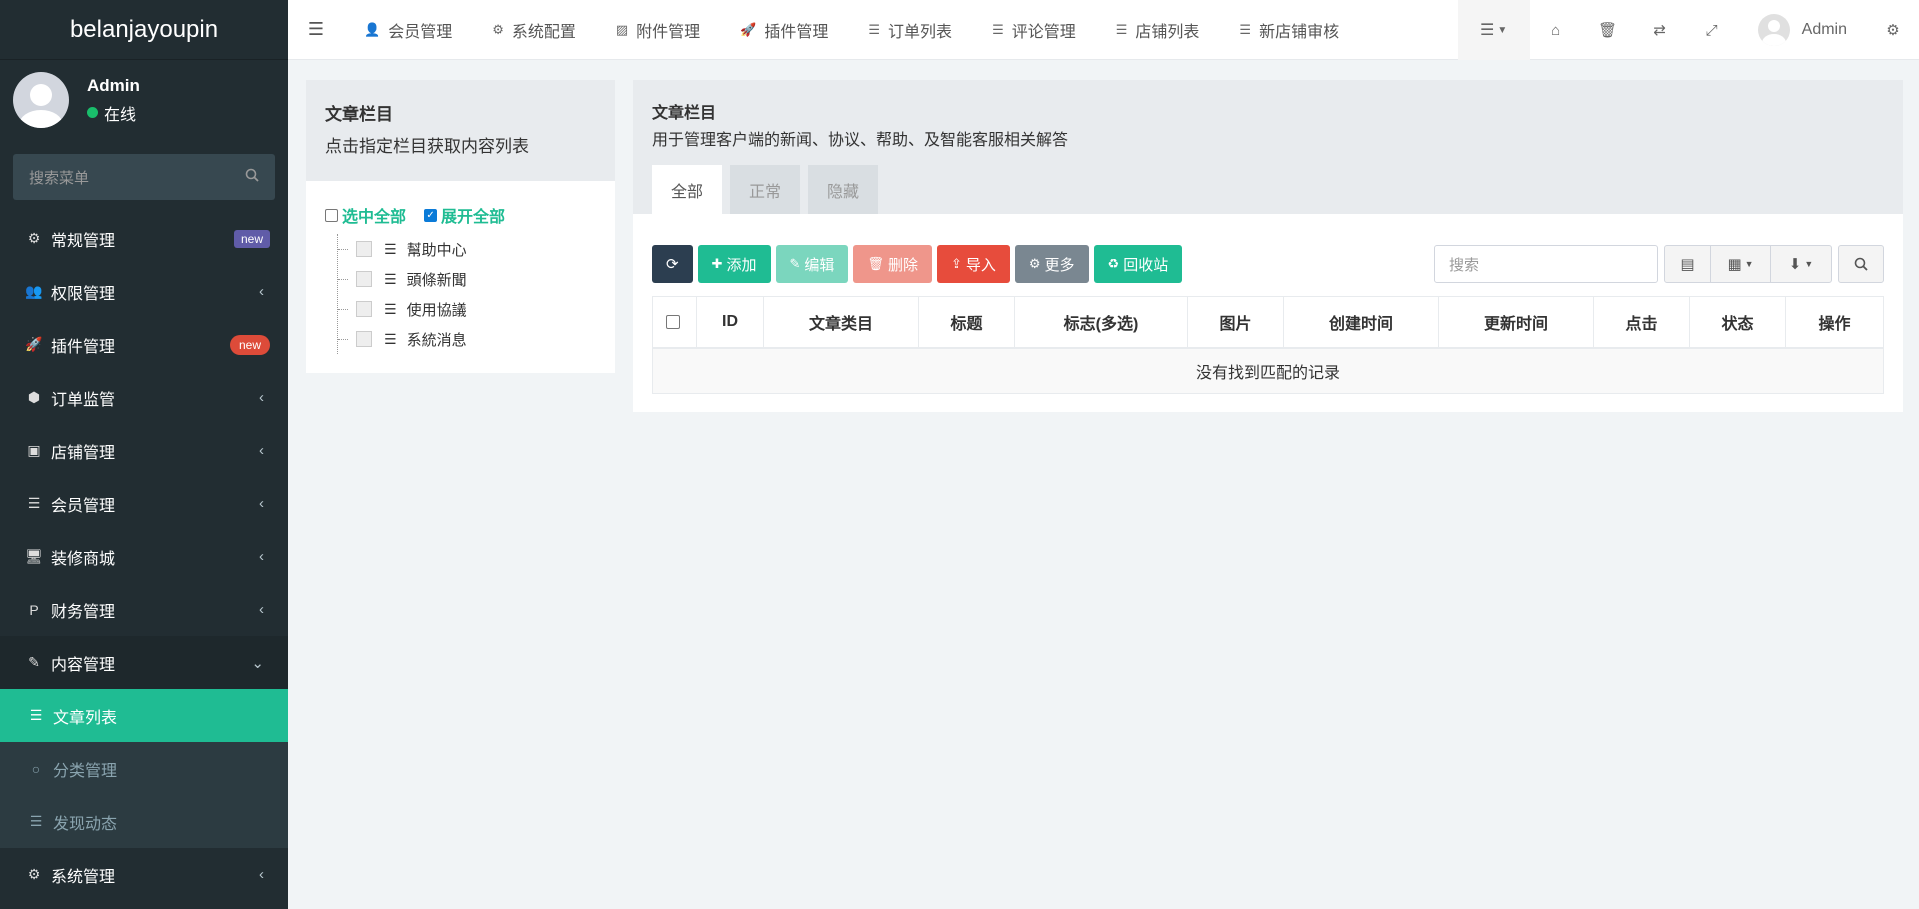  I want to click on export-icon: ⬇ ▼, so click(1801, 264).